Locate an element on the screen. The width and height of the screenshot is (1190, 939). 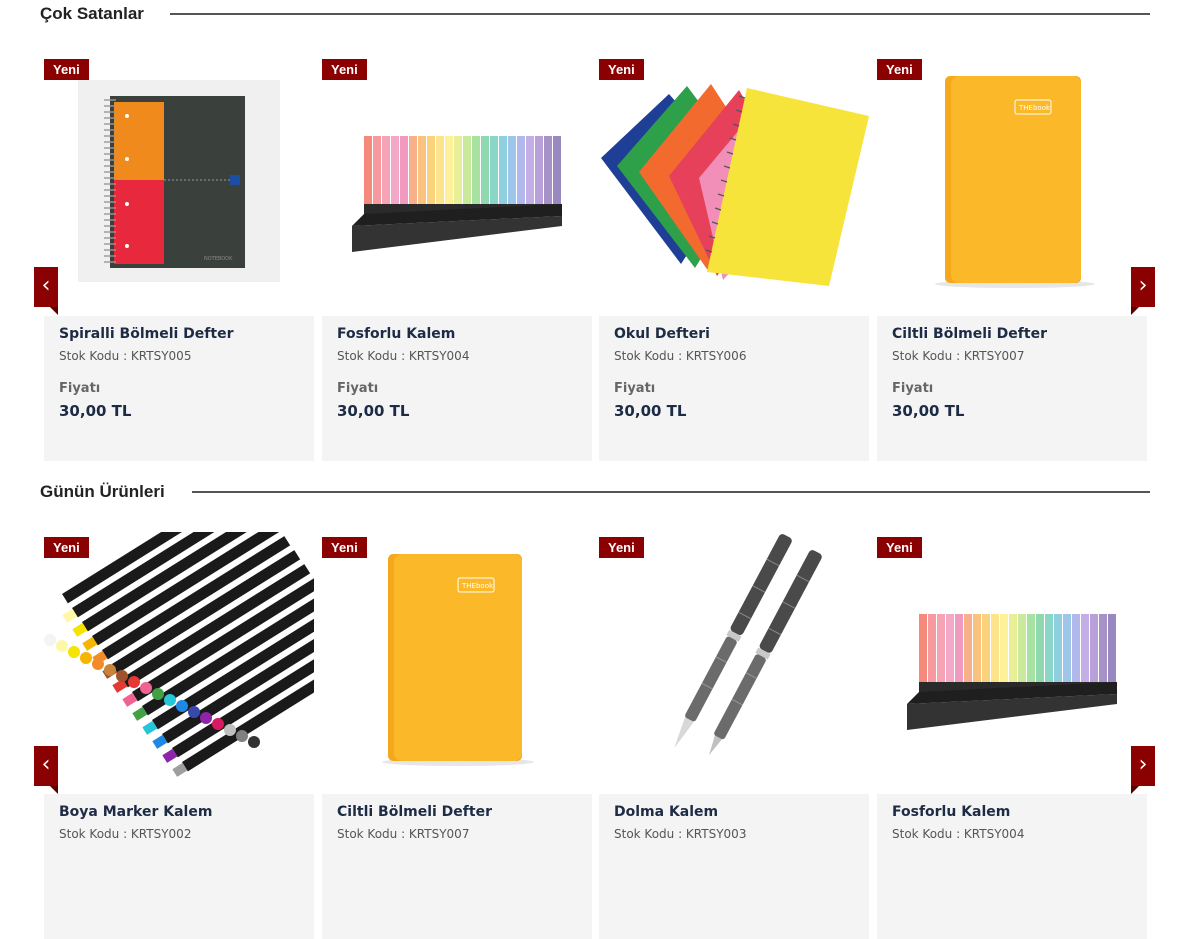
section-header: Çok Satanlar is located at coordinates (595, 15).